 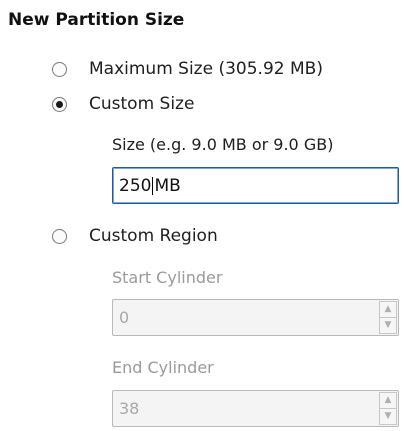 I want to click on radio-selected-icon, so click(x=59, y=104).